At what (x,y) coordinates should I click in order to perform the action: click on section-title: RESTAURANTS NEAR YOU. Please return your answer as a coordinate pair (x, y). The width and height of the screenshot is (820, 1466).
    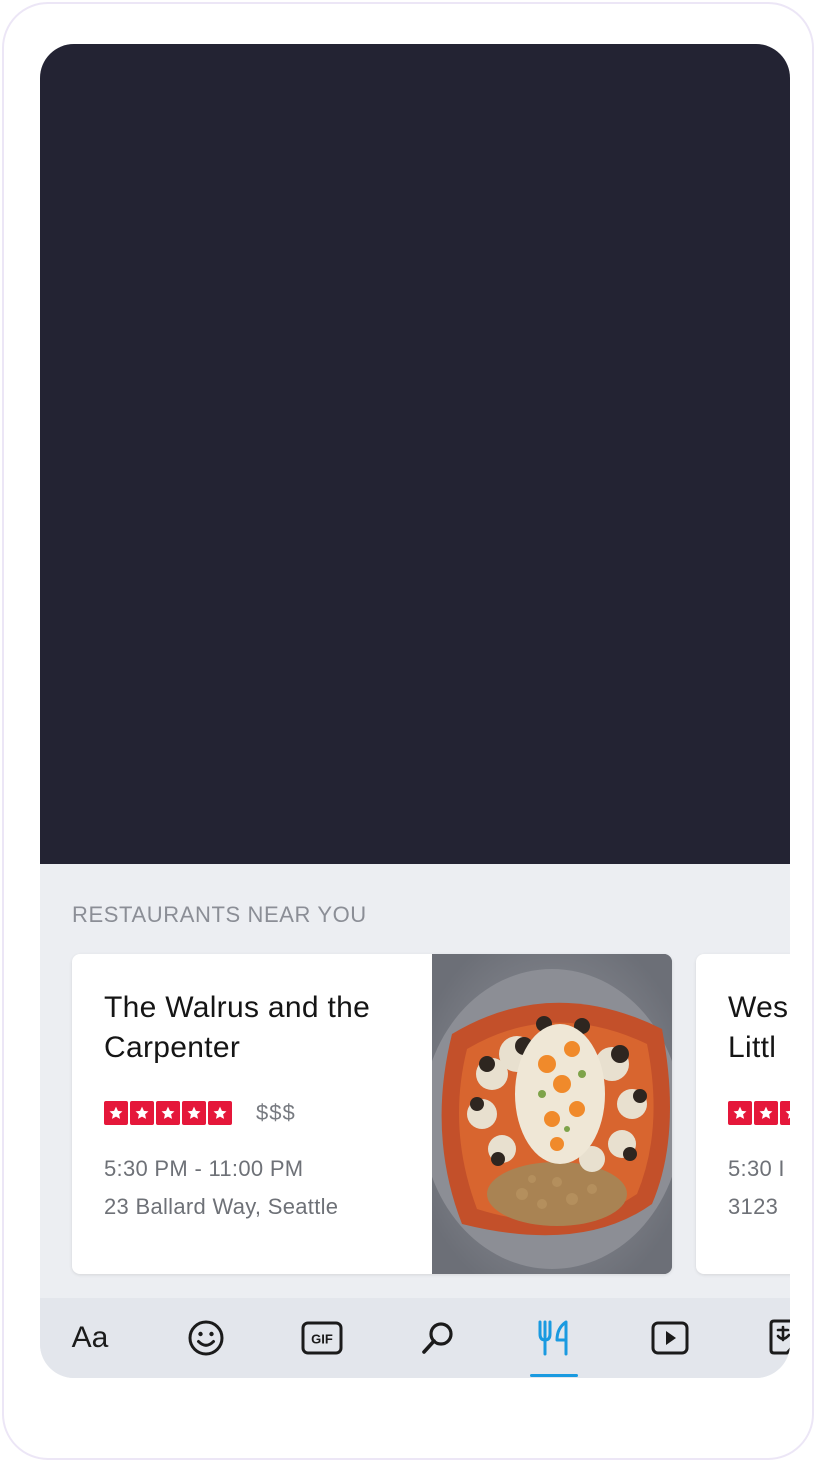
    Looking at the image, I should click on (219, 914).